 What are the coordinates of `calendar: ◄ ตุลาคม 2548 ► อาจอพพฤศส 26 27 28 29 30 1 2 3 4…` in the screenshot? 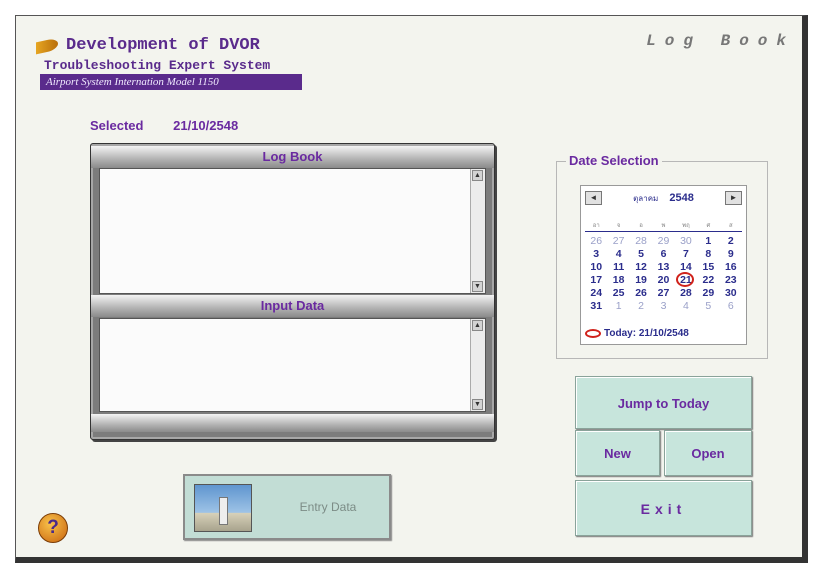 It's located at (663, 265).